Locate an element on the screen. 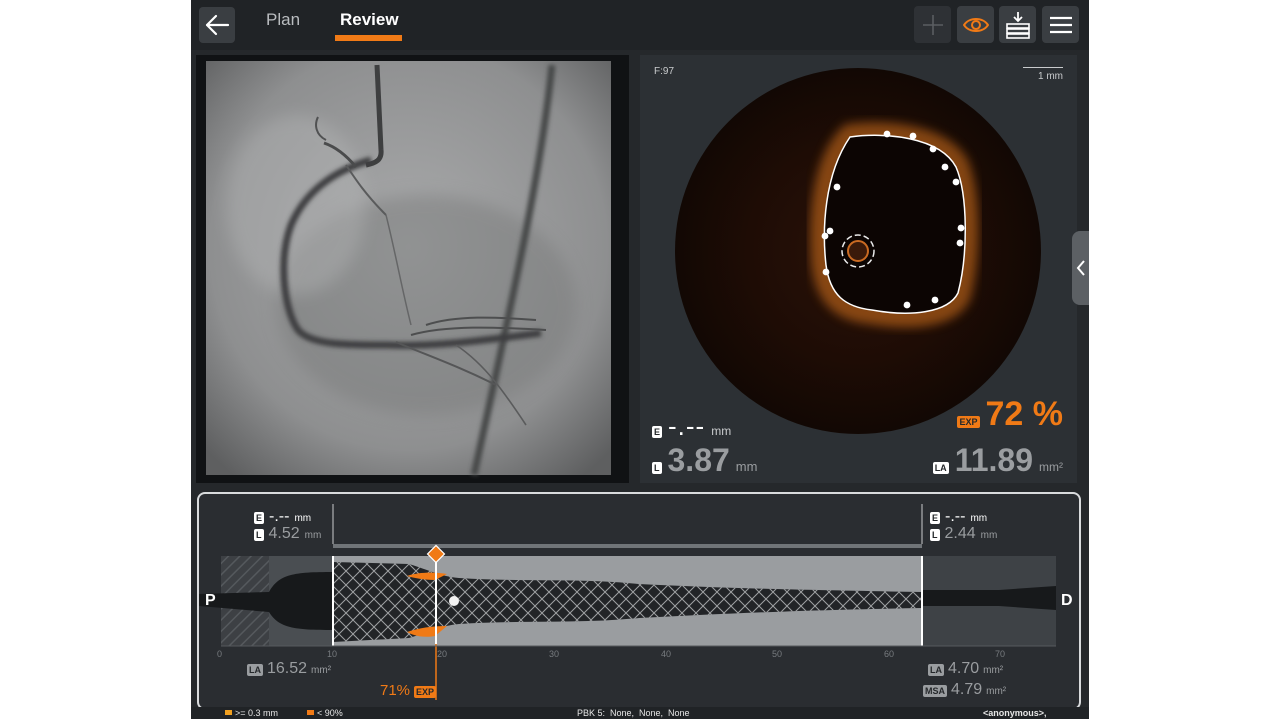 The height and width of the screenshot is (719, 1280). right-la-readout: LA 4.70 mm² is located at coordinates (965, 669).